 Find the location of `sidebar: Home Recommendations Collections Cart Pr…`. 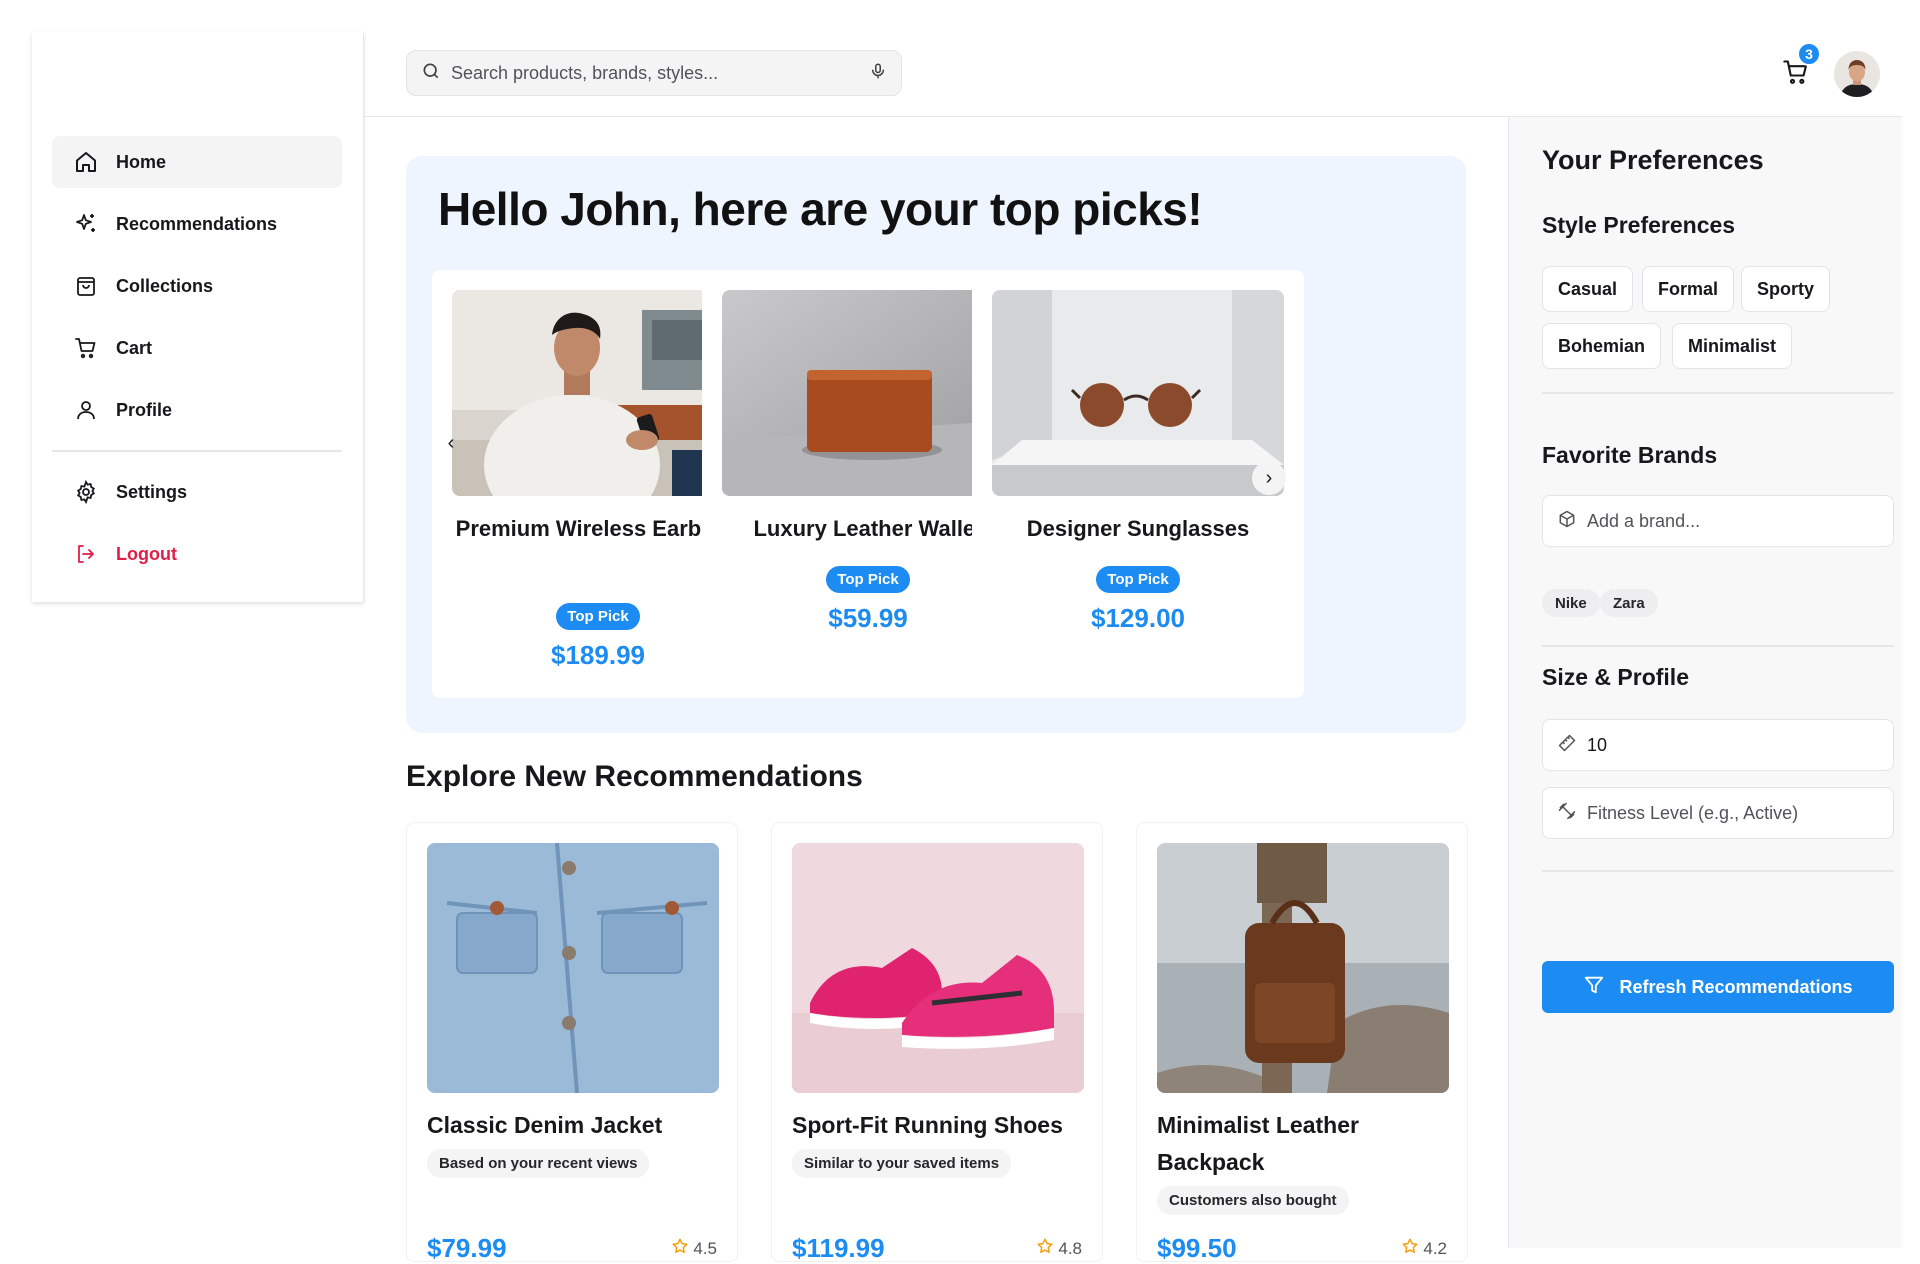

sidebar: Home Recommendations Collections Cart Pr… is located at coordinates (198, 317).